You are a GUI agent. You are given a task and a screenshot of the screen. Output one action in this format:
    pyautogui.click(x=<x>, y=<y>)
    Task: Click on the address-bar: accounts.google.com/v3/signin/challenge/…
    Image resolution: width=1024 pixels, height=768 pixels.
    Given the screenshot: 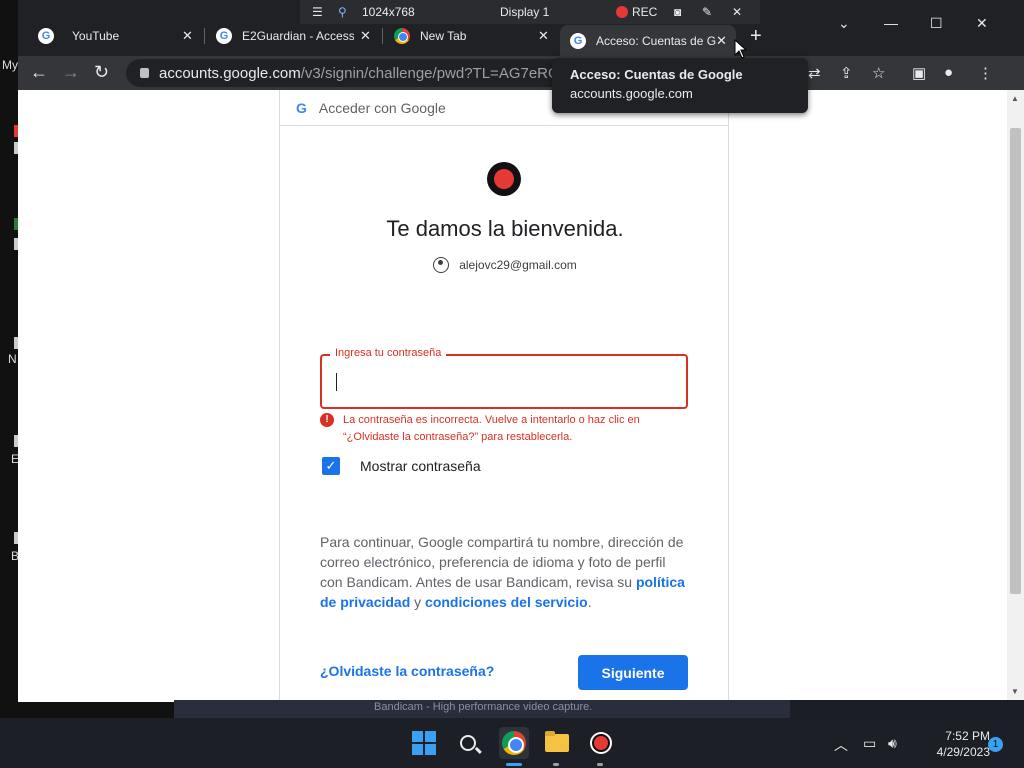 What is the action you would take?
    pyautogui.click(x=361, y=73)
    